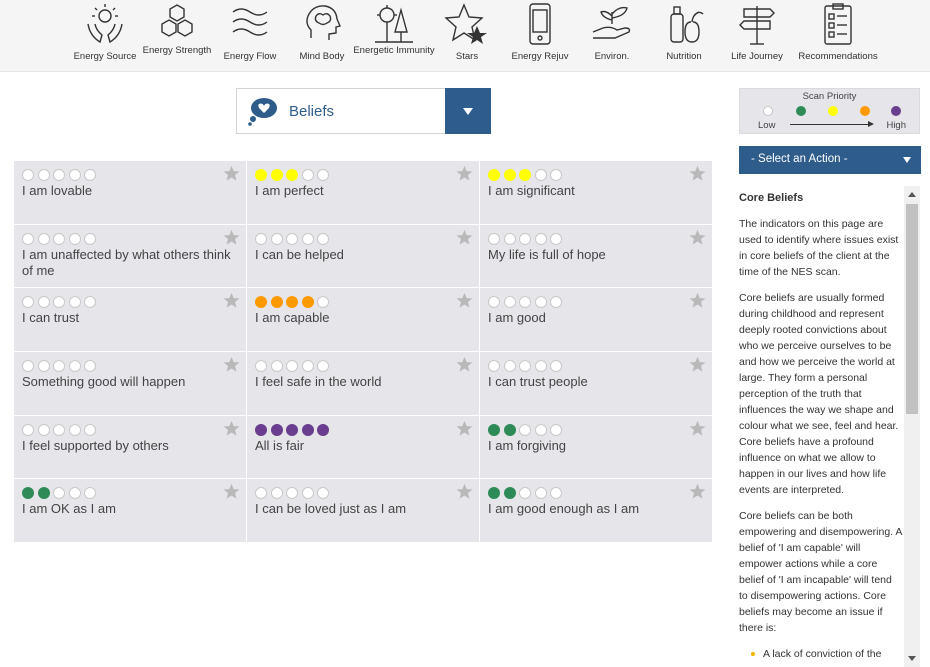 The image size is (930, 667). Describe the element at coordinates (322, 24) in the screenshot. I see `brain-head-icon` at that location.